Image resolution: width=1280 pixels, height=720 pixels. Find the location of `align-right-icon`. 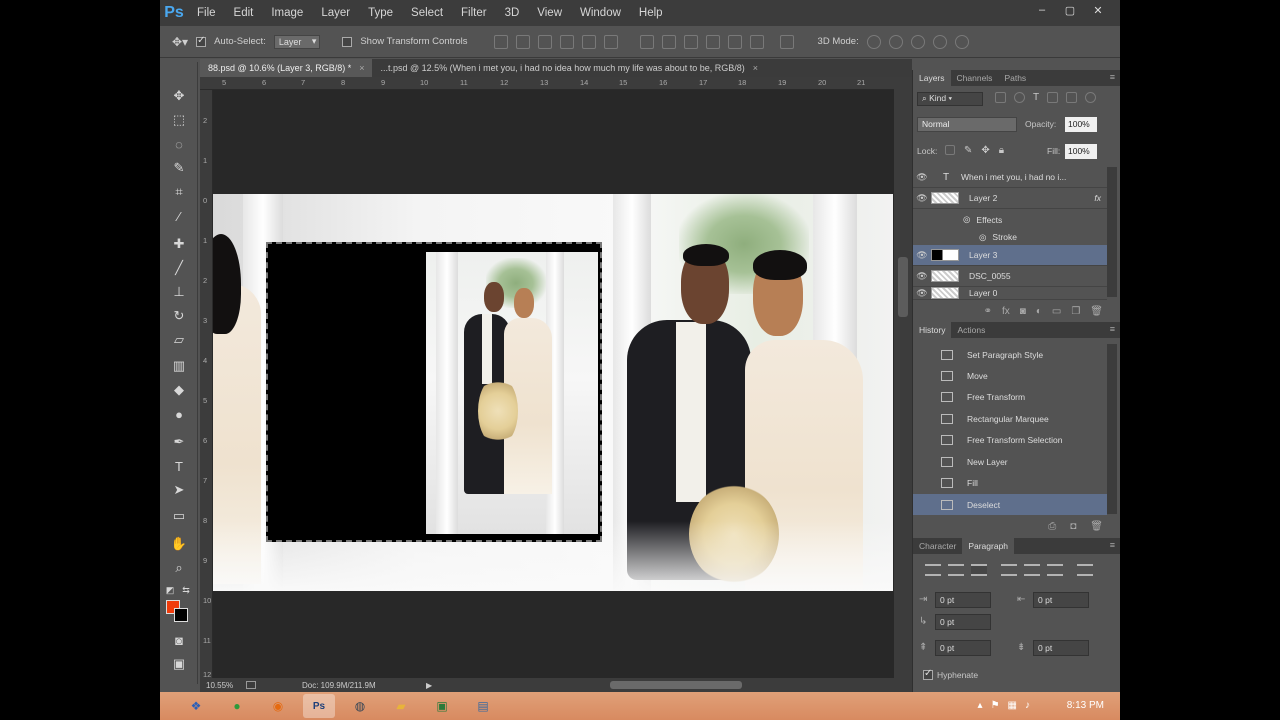

align-right-icon is located at coordinates (610, 41).